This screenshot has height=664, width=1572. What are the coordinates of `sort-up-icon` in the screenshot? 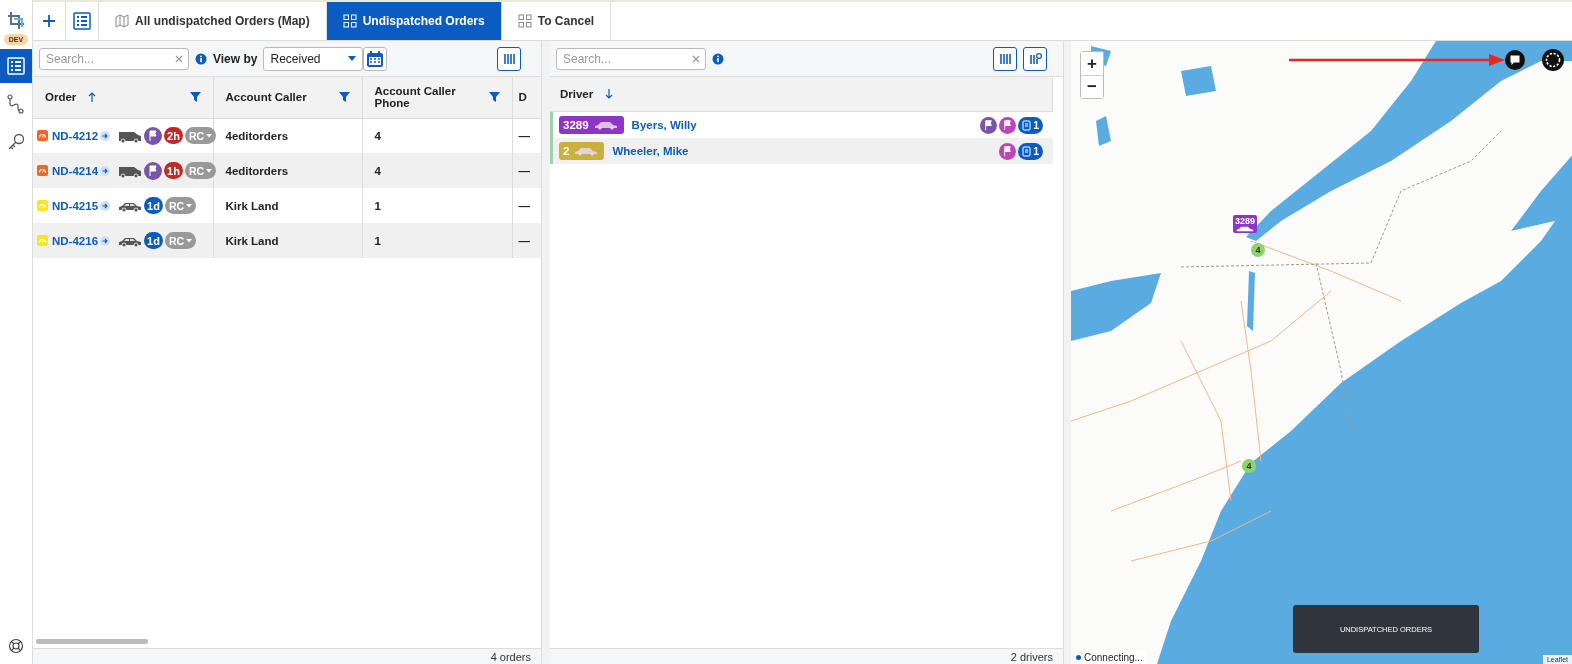 It's located at (92, 97).